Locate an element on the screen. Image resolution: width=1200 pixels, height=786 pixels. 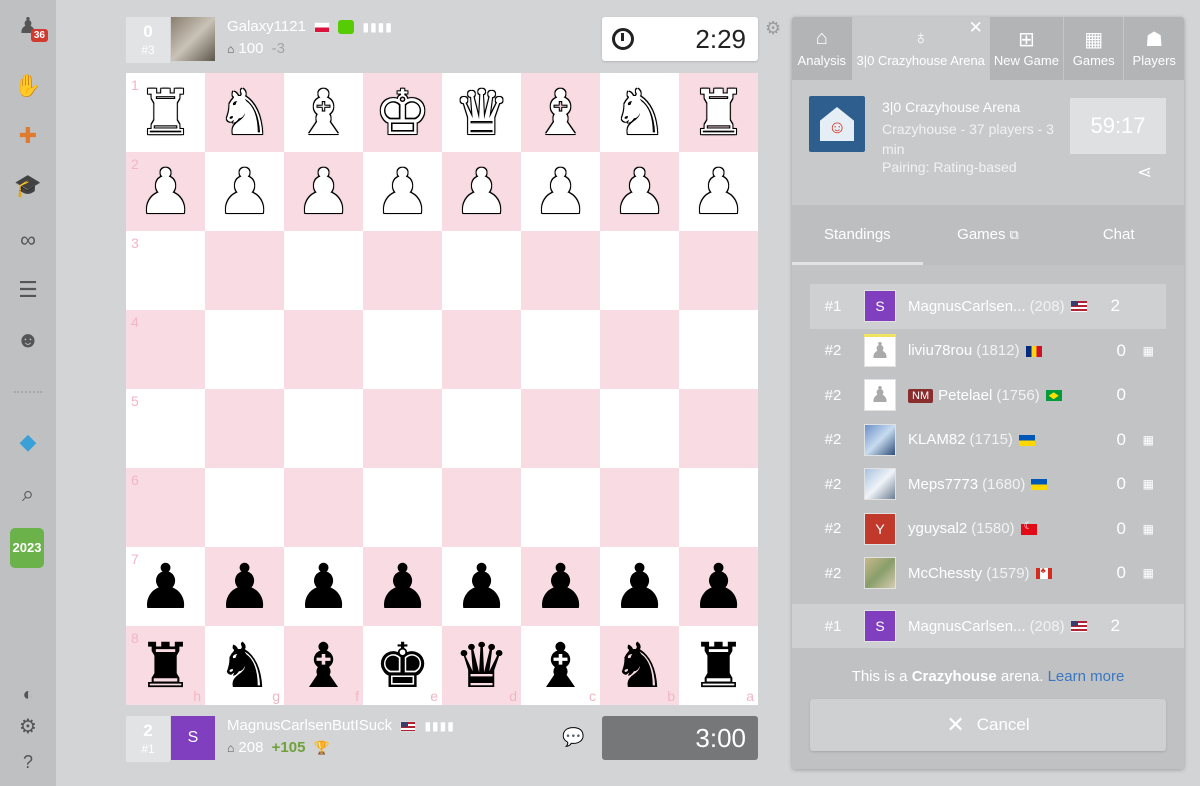
board-square: f ♝ is located at coordinates (323, 665).